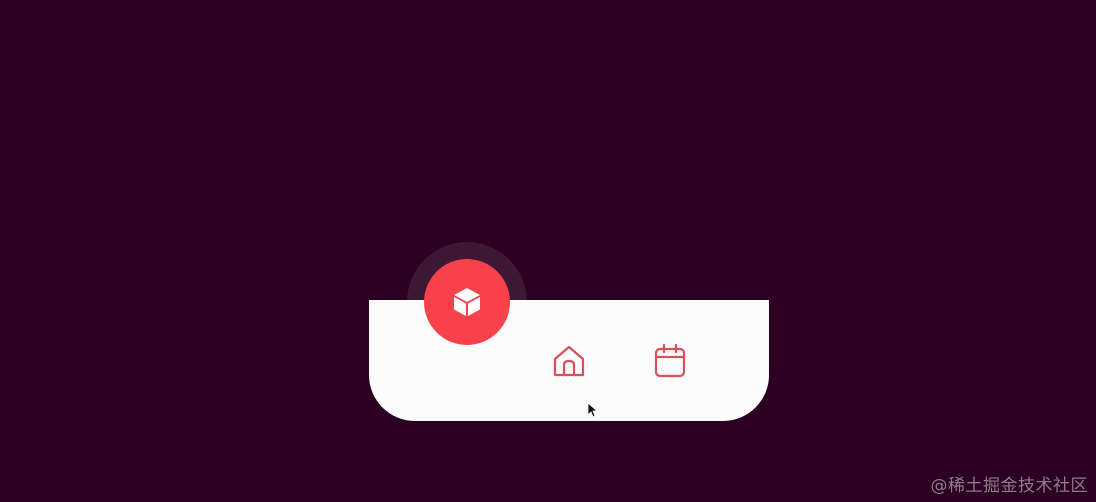 The height and width of the screenshot is (502, 1096). I want to click on tab-cube-button, so click(467, 302).